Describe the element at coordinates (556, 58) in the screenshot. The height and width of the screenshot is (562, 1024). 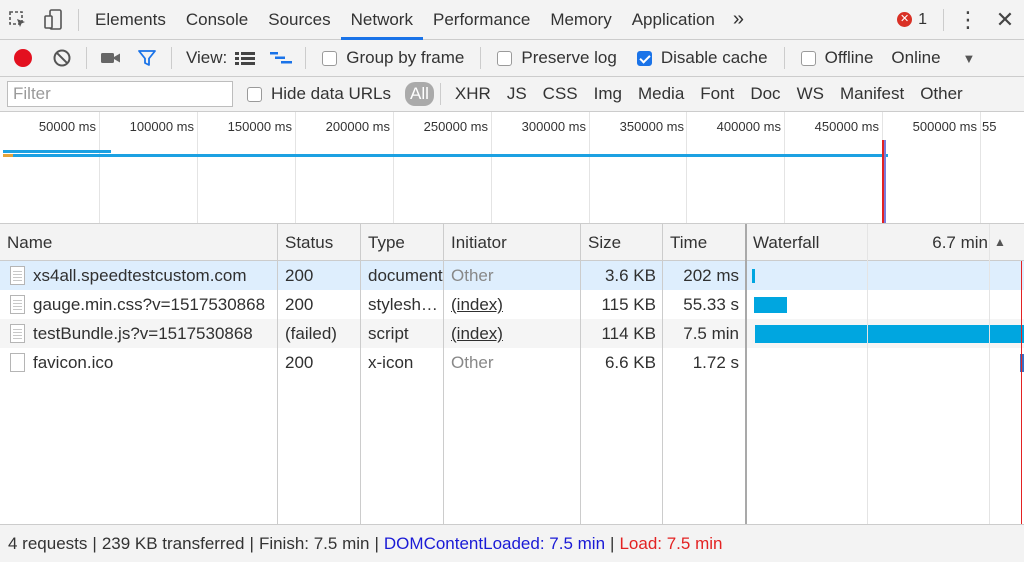
I see `preserve-log-checkbox: Preserve log` at that location.